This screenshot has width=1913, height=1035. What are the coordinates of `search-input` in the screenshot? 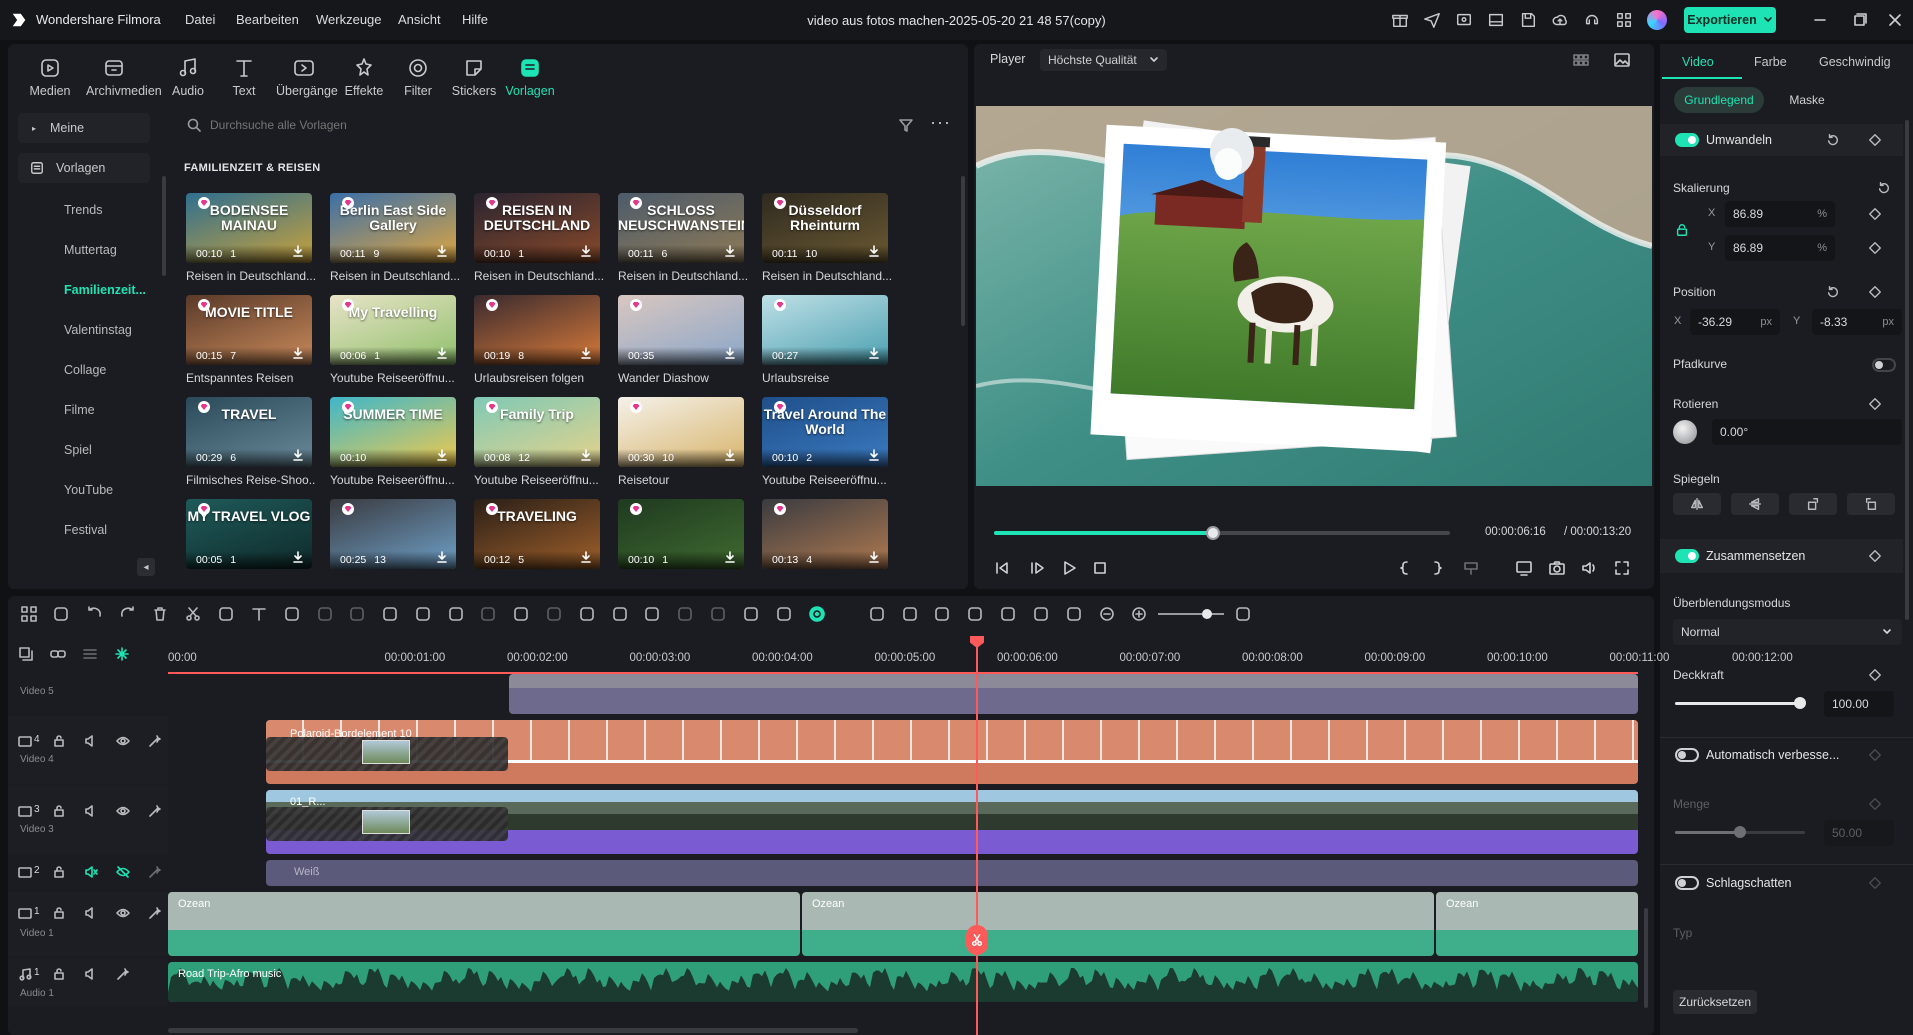 It's located at (510, 125).